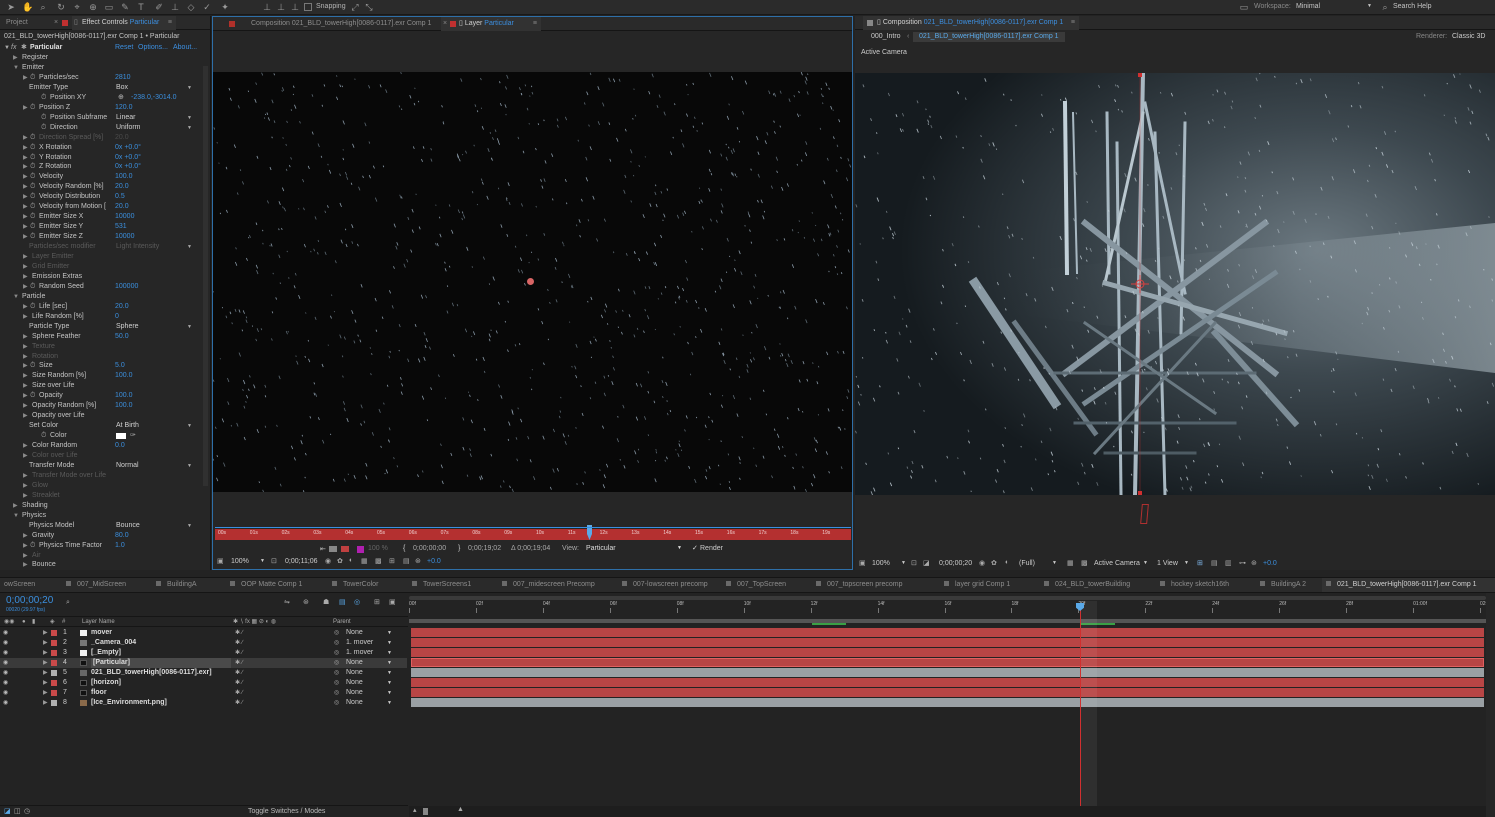  I want to click on out-point-time: 0;00;19;02, so click(484, 548).